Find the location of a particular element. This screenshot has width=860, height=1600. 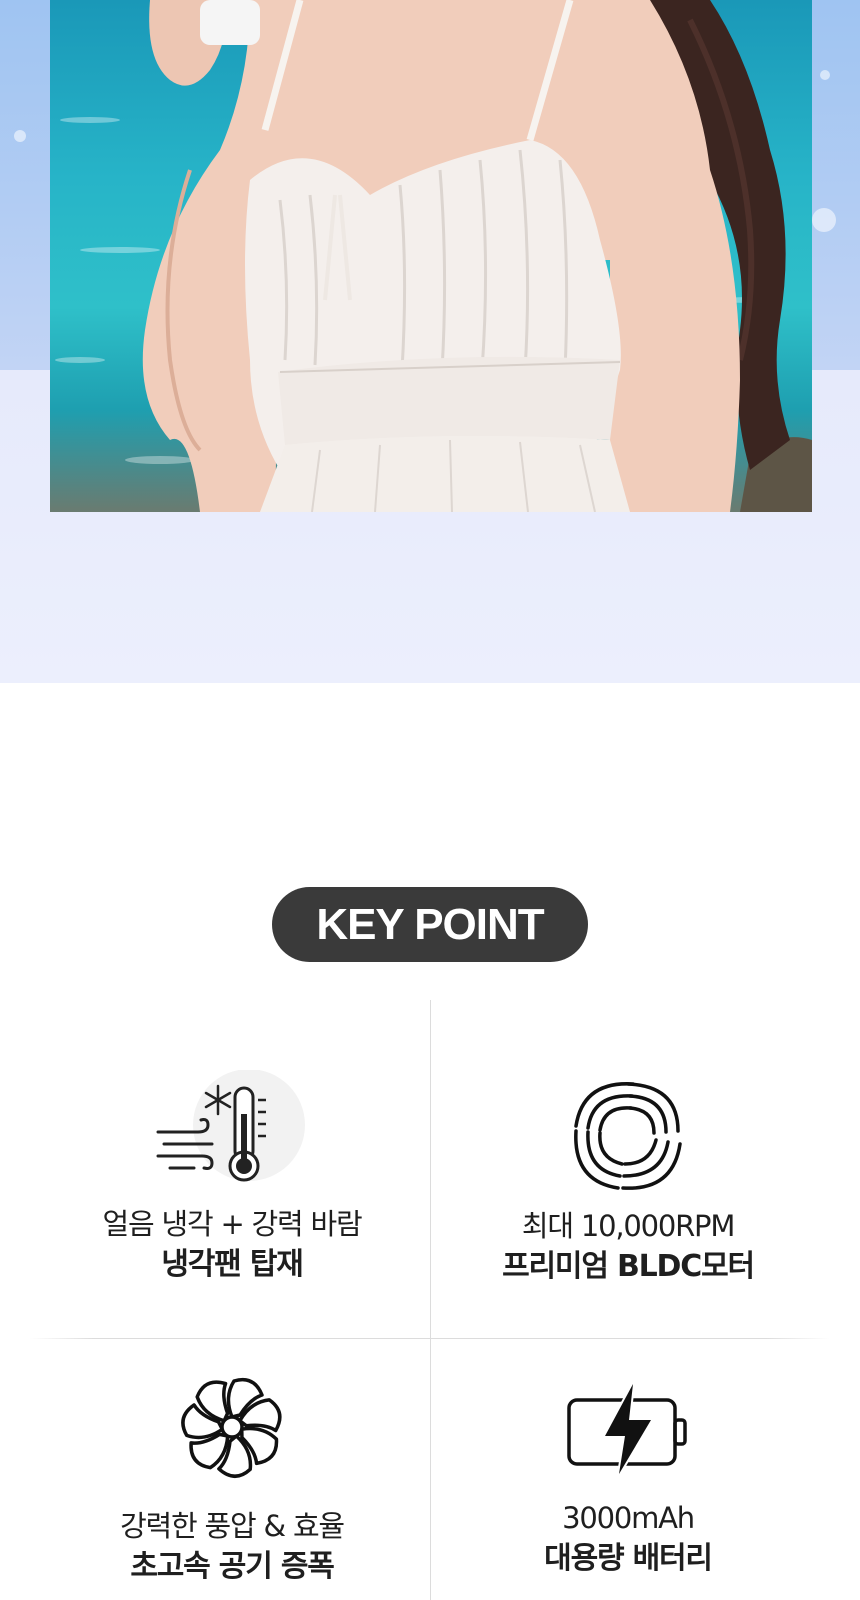

wind-thermometer-snowflake-icon is located at coordinates (230, 1126).